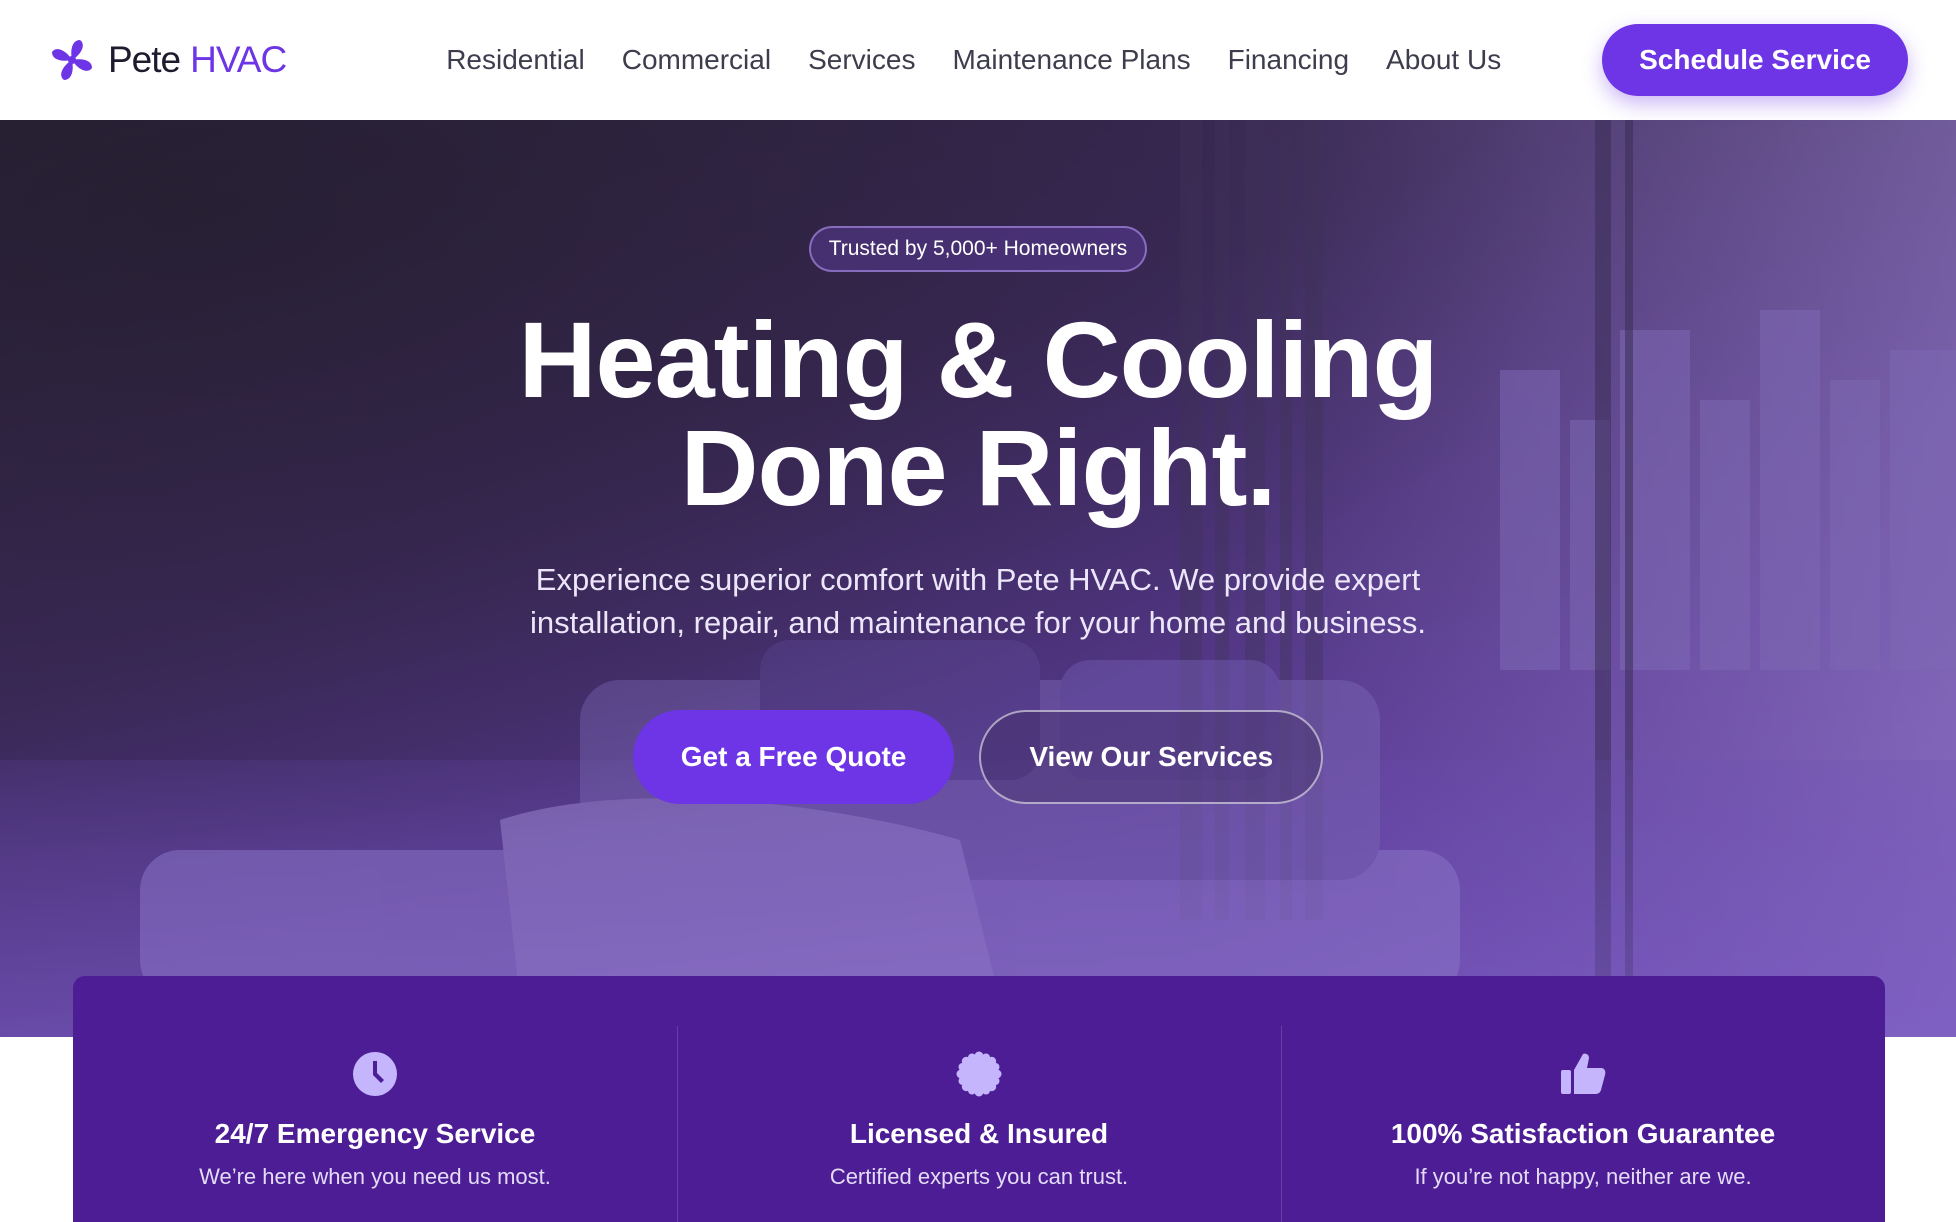  I want to click on get-free-quote-button: Get a Free Quote, so click(793, 757).